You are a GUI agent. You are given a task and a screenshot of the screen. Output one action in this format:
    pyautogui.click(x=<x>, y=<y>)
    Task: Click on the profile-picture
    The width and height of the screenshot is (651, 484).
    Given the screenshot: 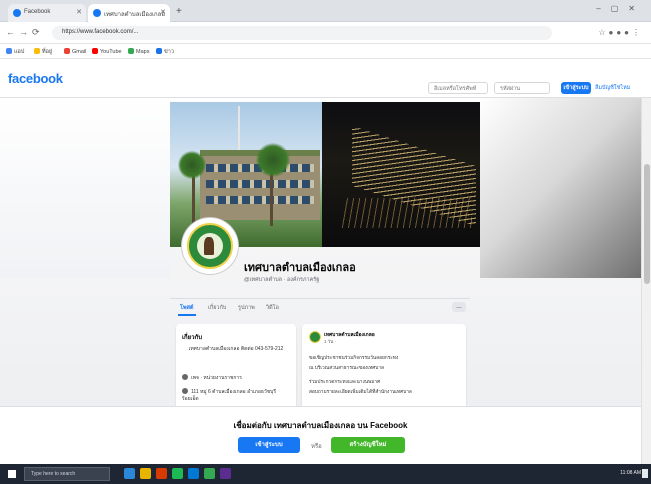 What is the action you would take?
    pyautogui.click(x=210, y=246)
    